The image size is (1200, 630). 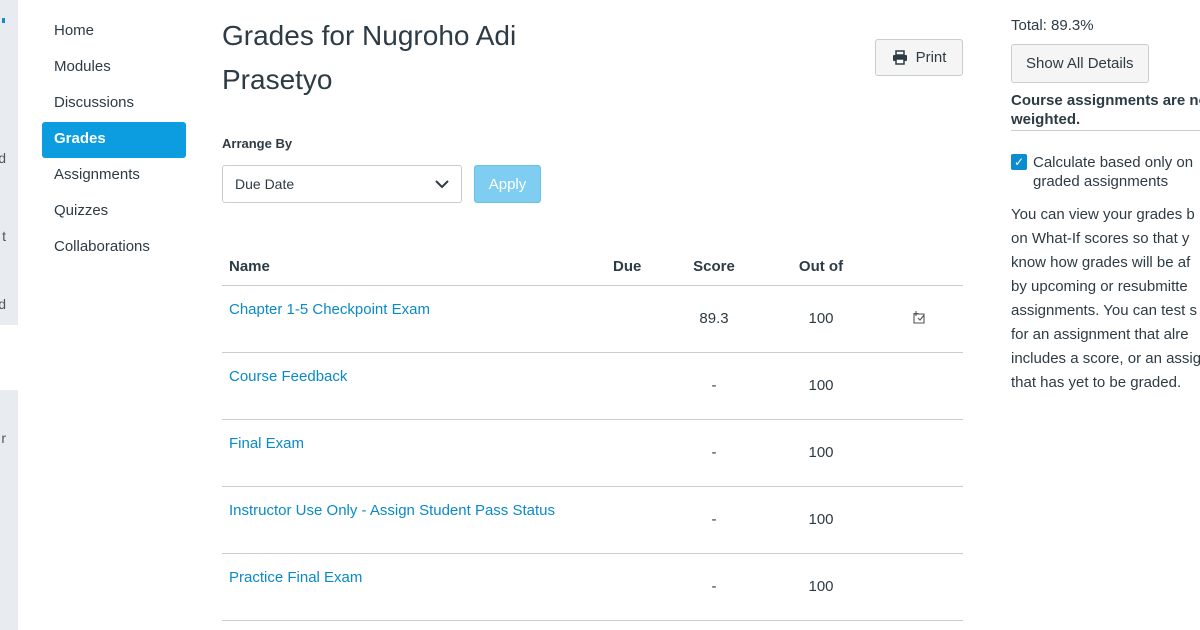 I want to click on what-if-icon, so click(x=919, y=317).